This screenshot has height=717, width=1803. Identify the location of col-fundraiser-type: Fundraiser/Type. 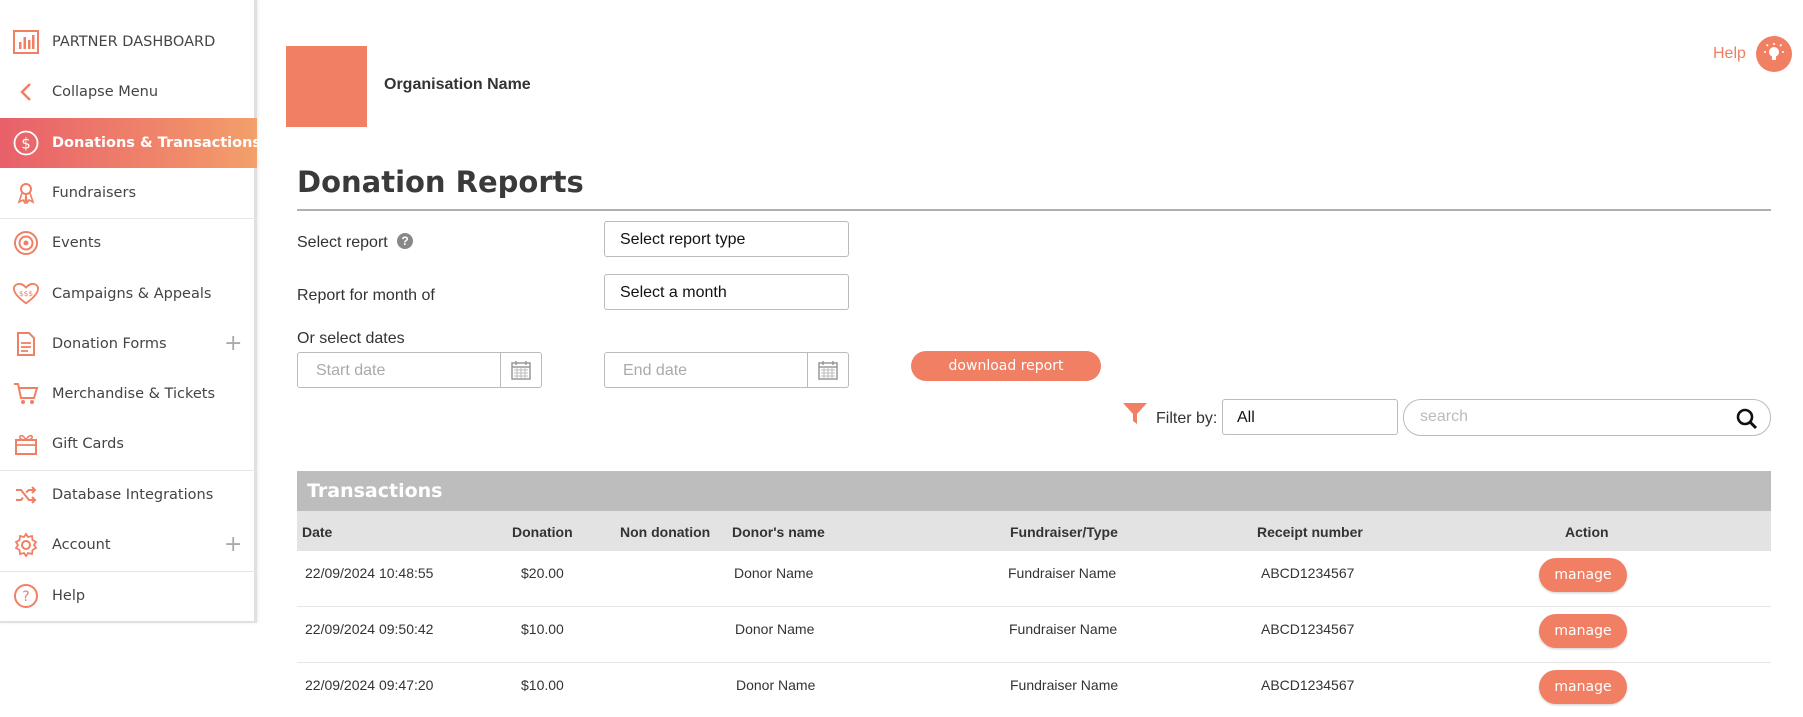
(1064, 532).